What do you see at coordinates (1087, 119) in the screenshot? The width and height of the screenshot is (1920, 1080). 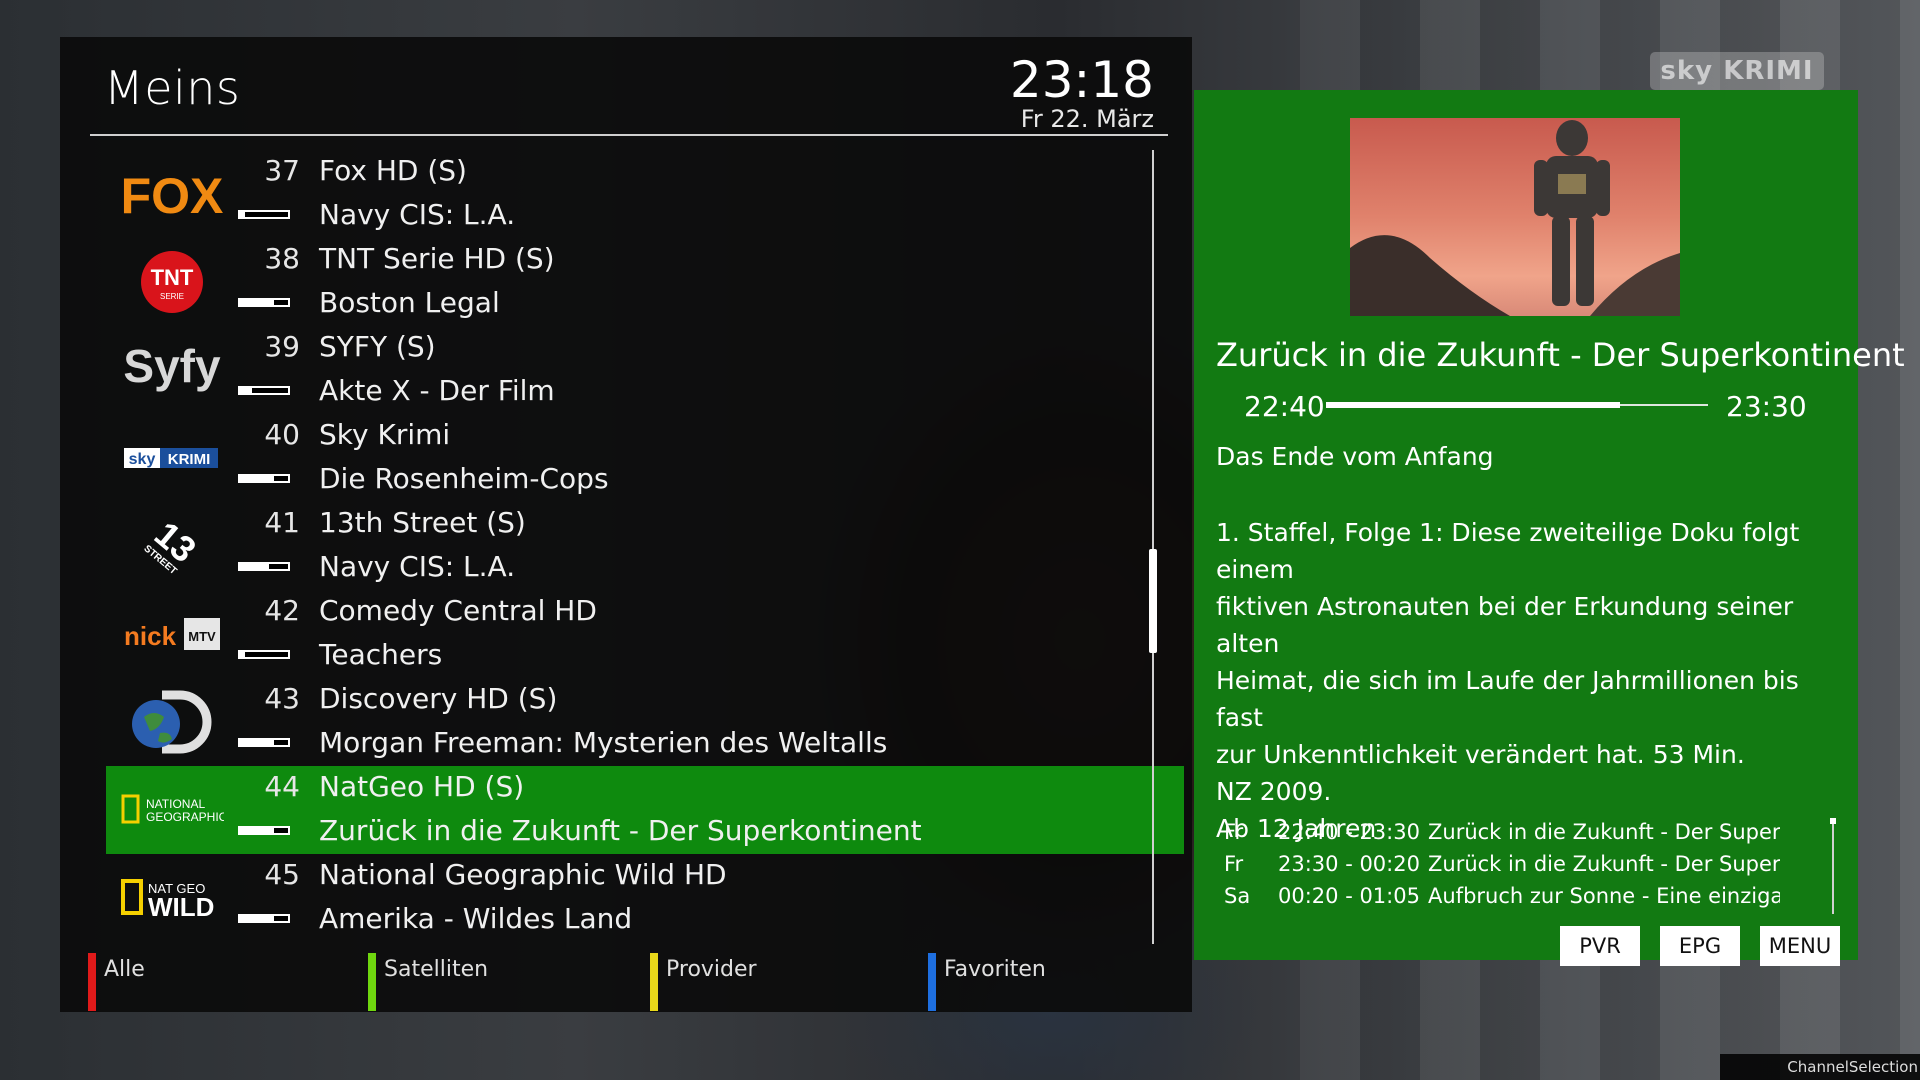 I see `date: Fr 22. März` at bounding box center [1087, 119].